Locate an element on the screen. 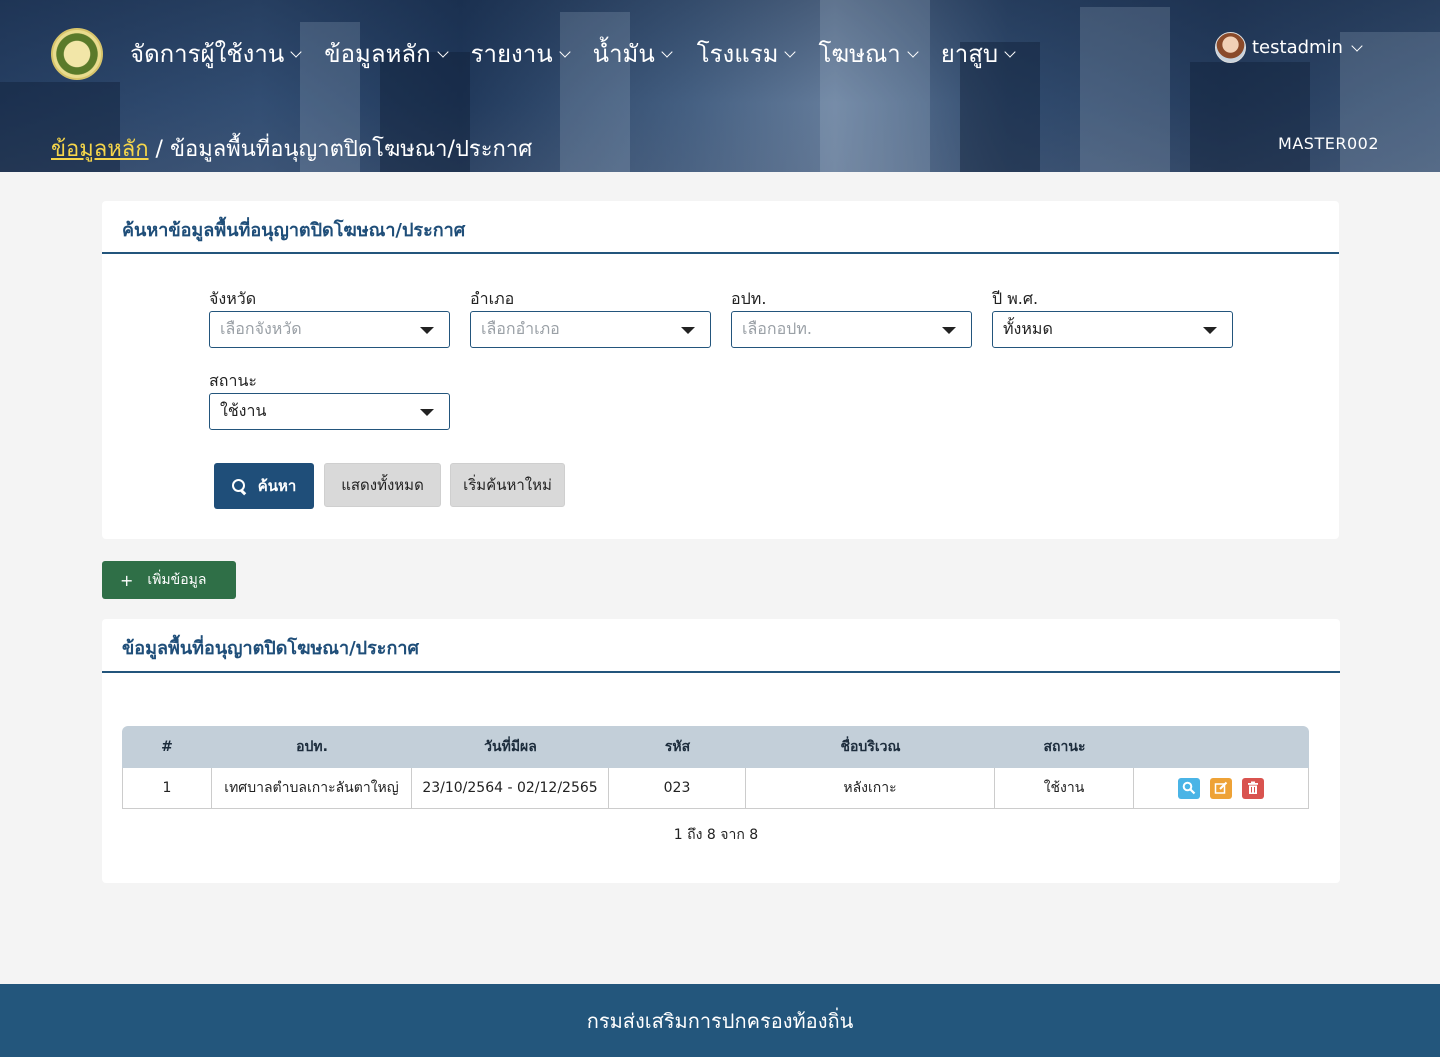 Image resolution: width=1440 pixels, height=1057 pixels. user-menu: testadmin is located at coordinates (1289, 47).